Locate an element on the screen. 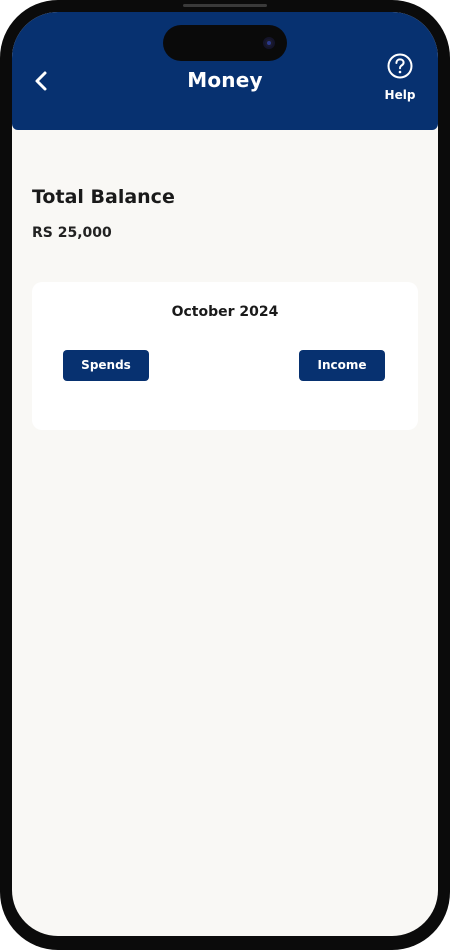 The image size is (450, 950). total-balance-heading: Total Balance is located at coordinates (103, 197).